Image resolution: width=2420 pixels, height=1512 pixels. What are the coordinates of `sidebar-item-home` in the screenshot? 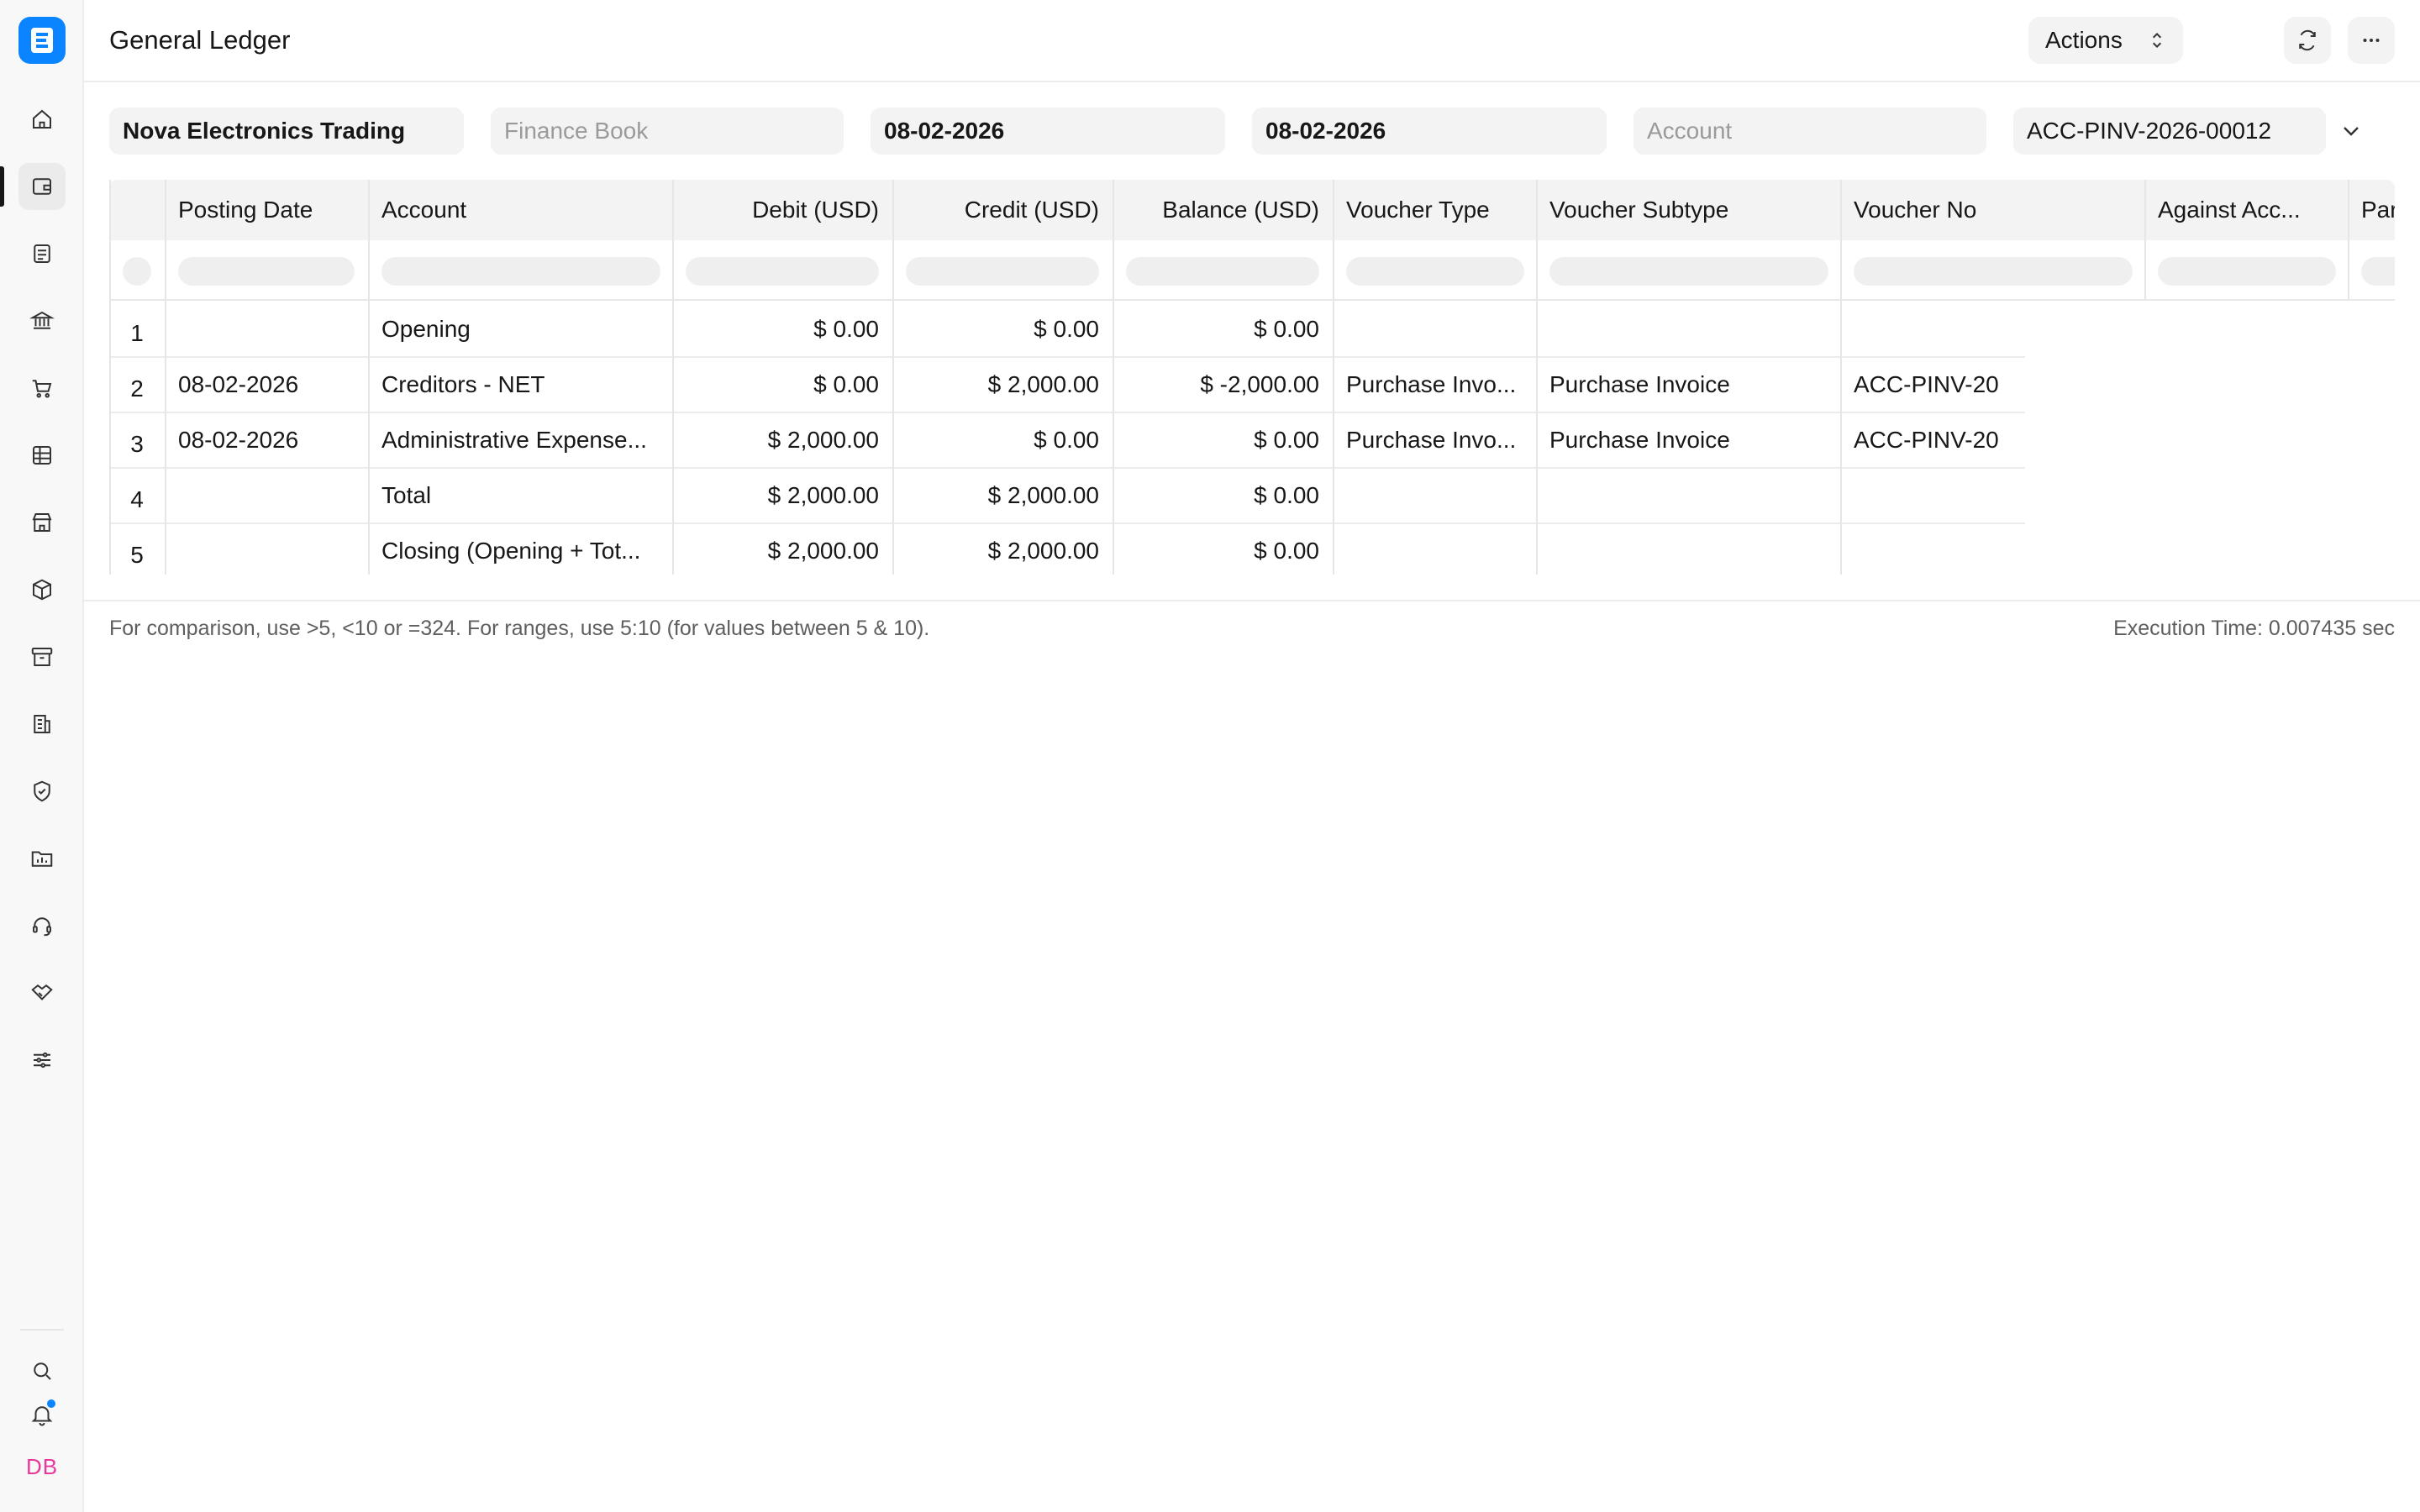 It's located at (42, 119).